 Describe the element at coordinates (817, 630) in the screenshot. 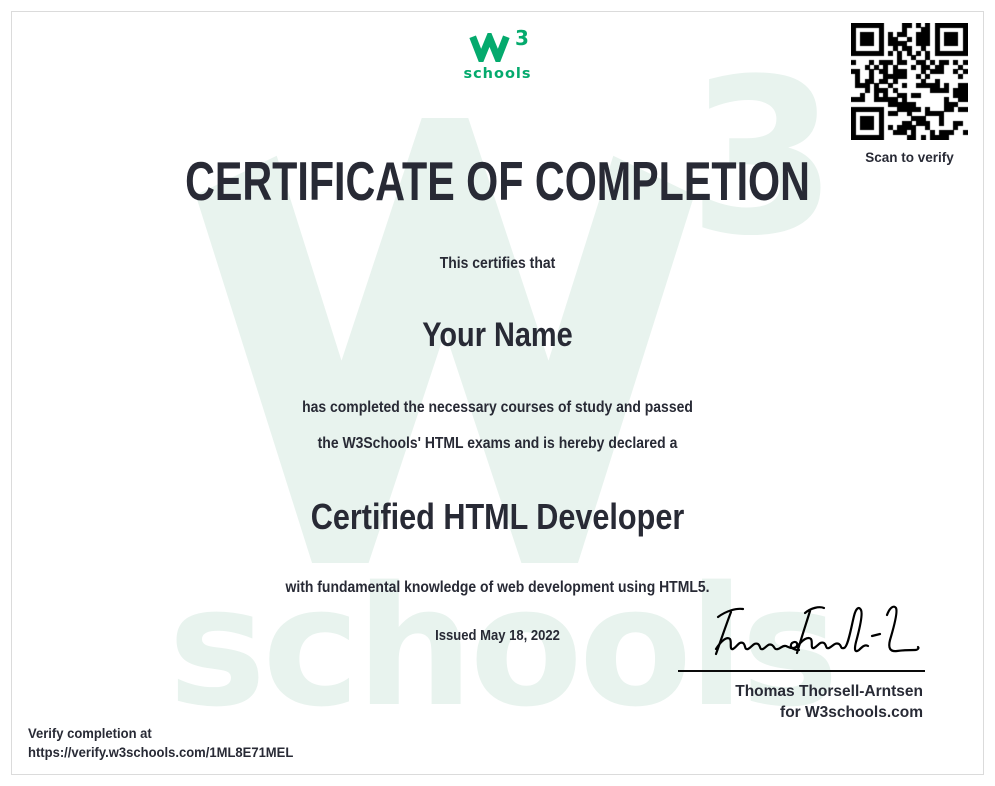

I see `signature-image` at that location.